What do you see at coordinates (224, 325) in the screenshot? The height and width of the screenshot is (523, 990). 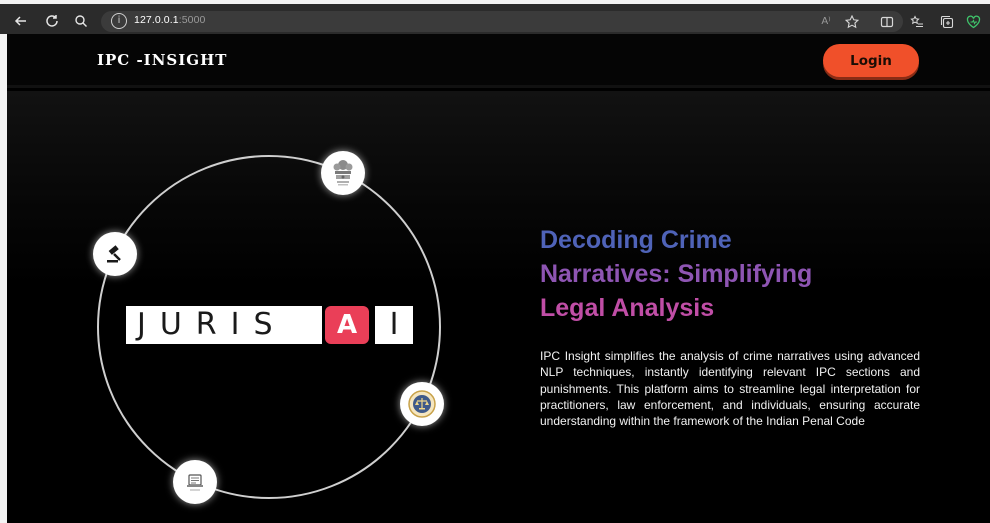 I see `logo-main-text: JURIS` at bounding box center [224, 325].